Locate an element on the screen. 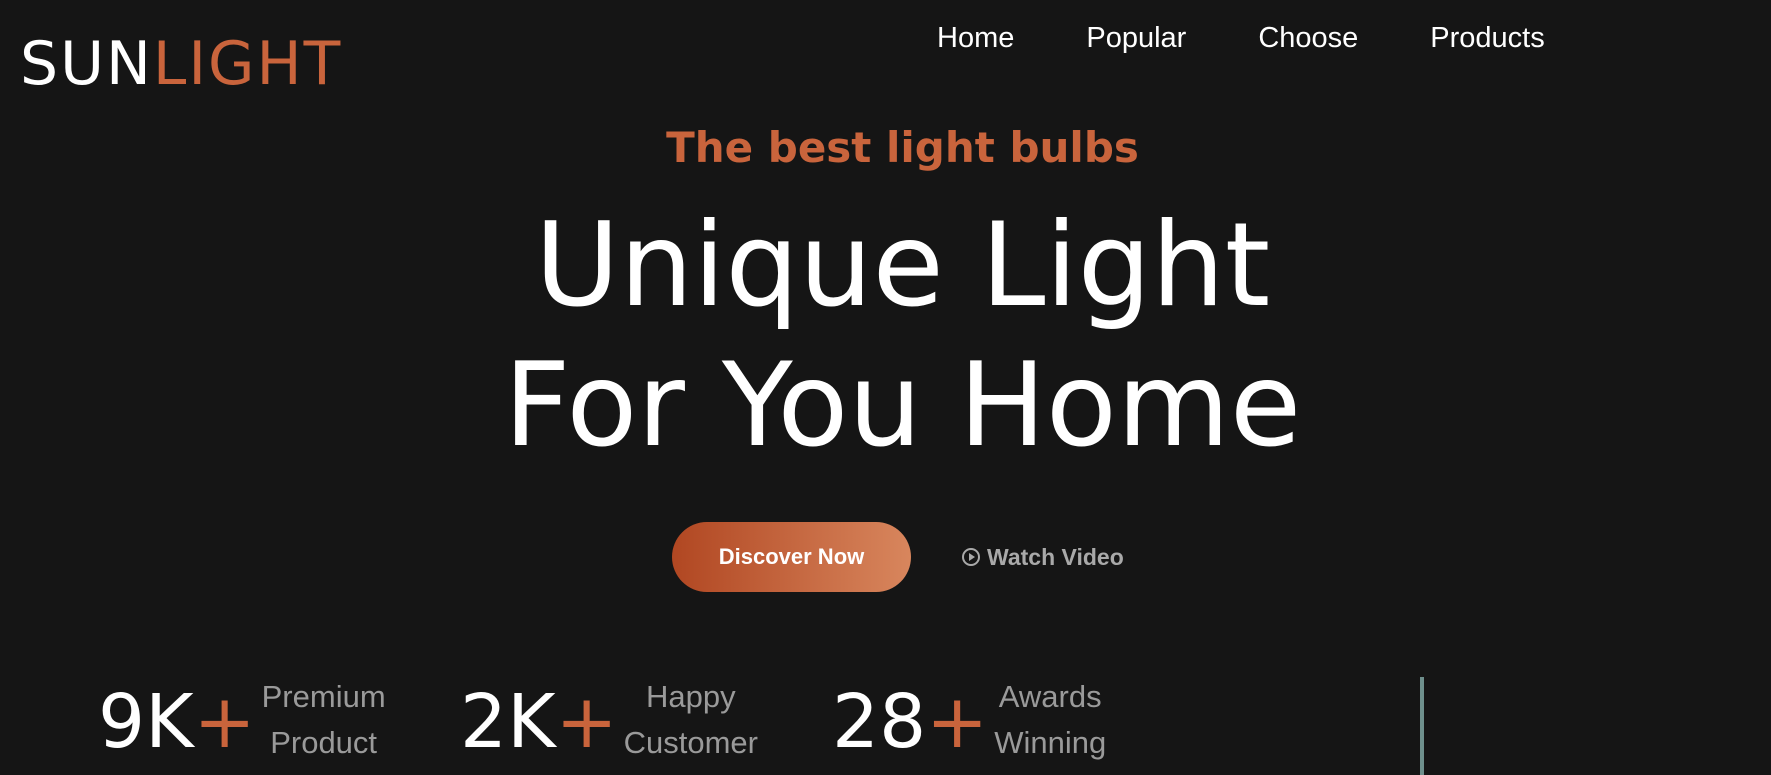 Image resolution: width=1771 pixels, height=775 pixels. stat-value: 2K+ is located at coordinates (539, 722).